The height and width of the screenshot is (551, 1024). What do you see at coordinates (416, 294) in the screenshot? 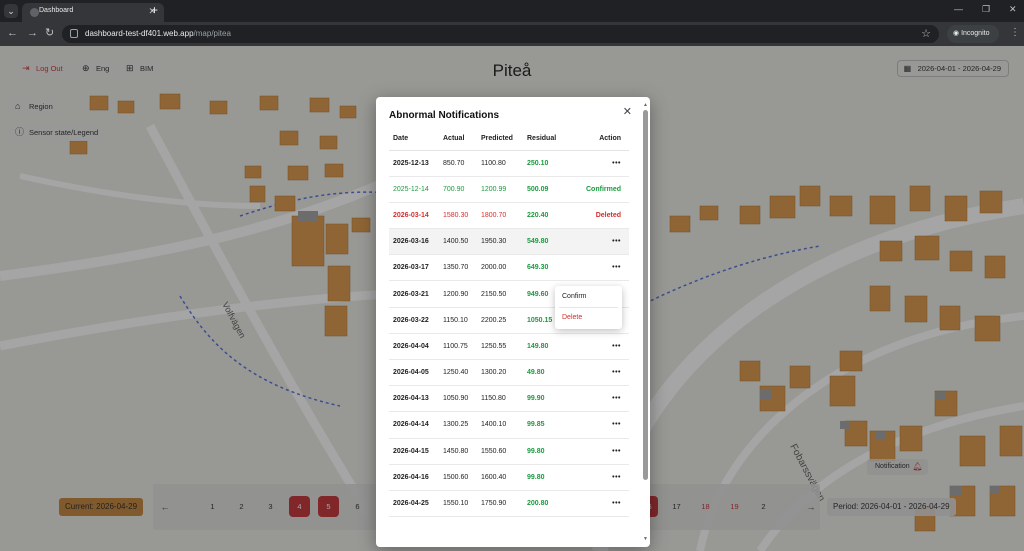
I see `row-date: 2026-03-21` at bounding box center [416, 294].